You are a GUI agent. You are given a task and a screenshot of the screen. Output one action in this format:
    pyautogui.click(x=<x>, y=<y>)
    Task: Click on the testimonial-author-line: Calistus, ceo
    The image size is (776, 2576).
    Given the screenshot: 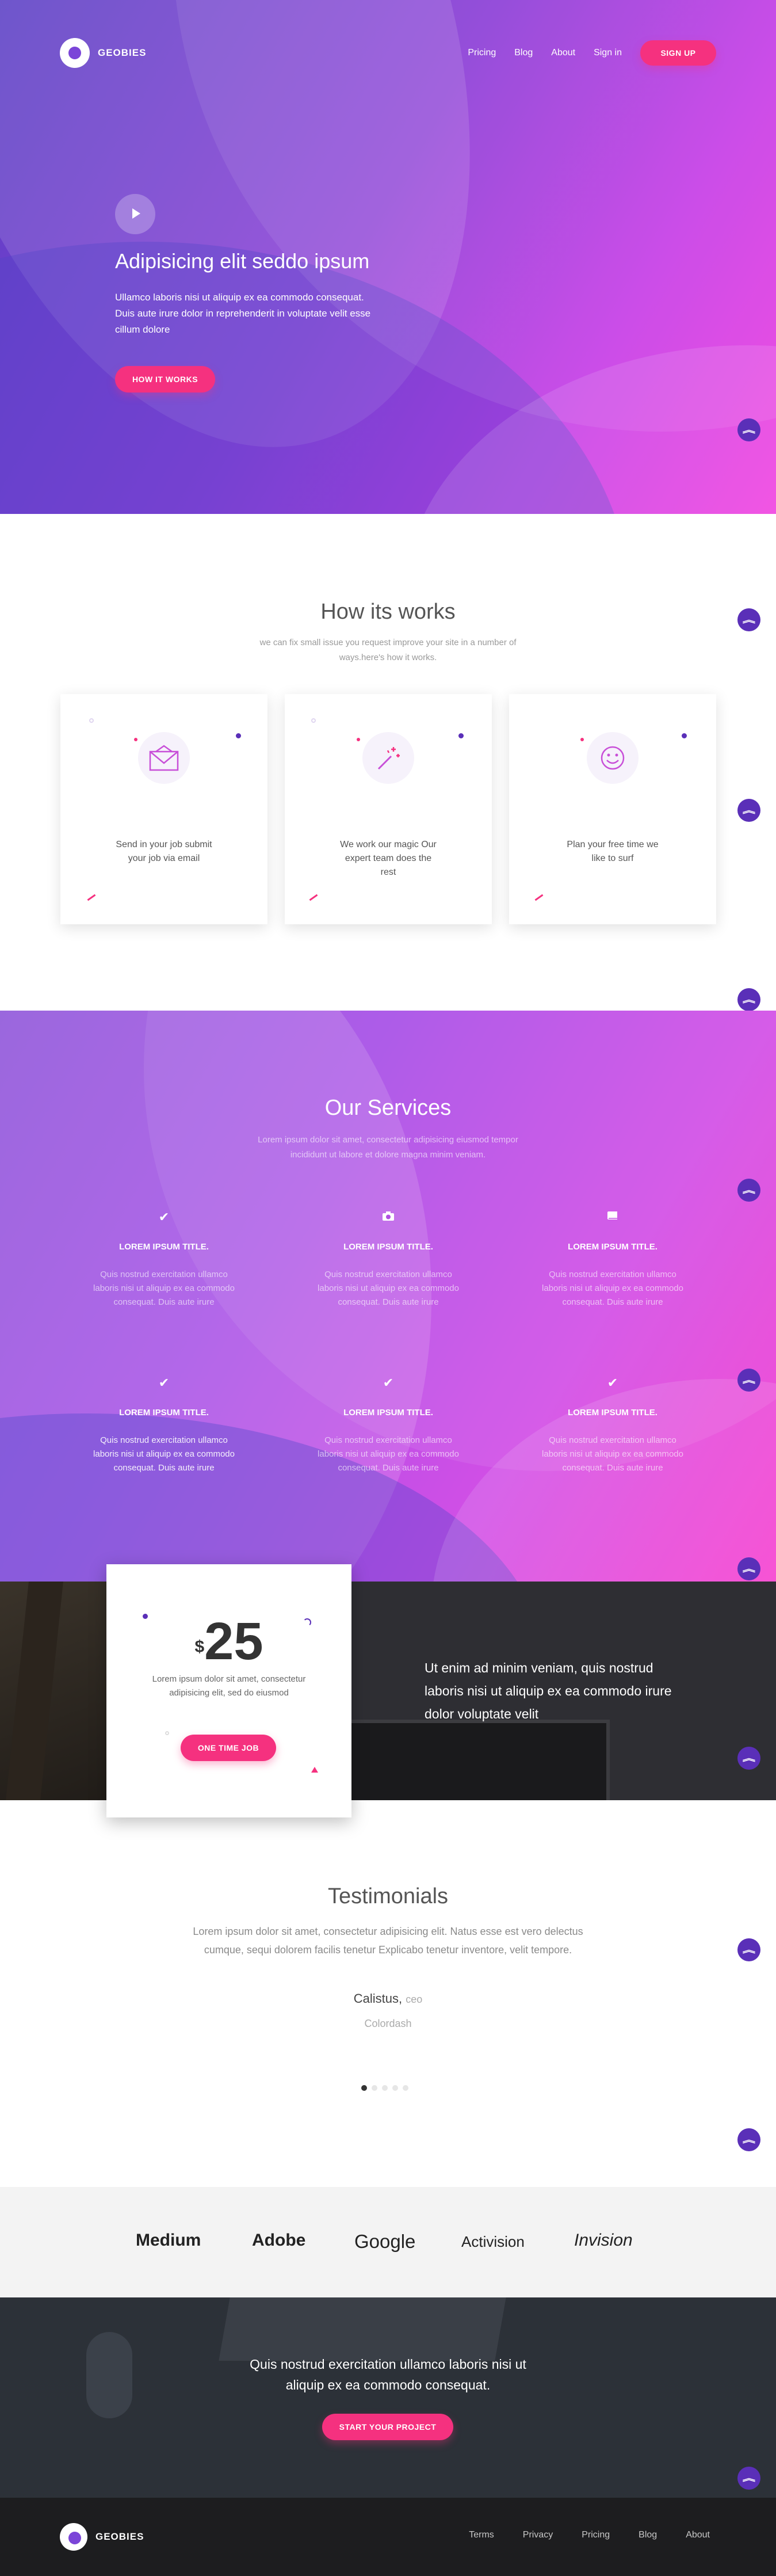 What is the action you would take?
    pyautogui.click(x=388, y=1998)
    